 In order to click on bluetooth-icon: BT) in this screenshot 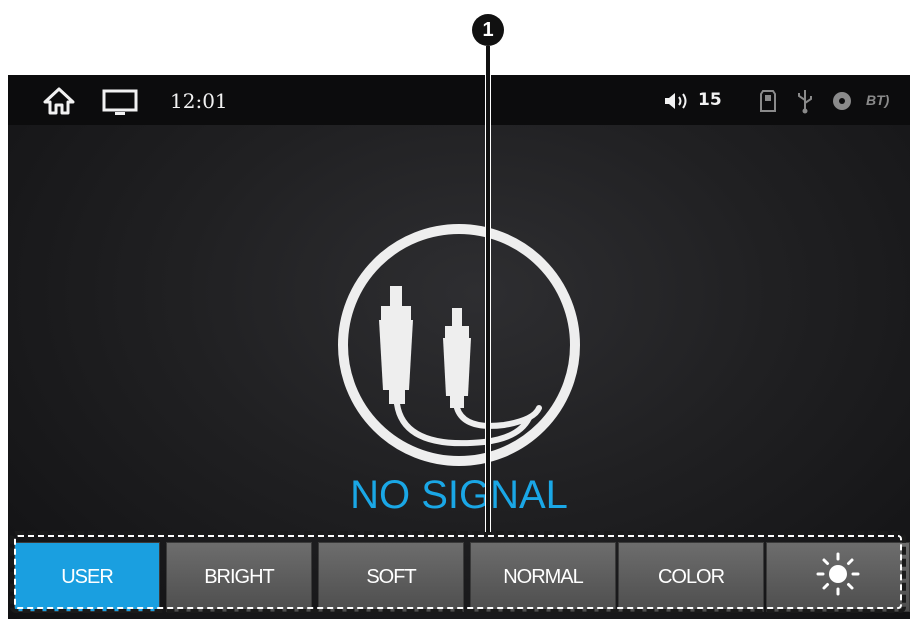, I will do `click(878, 100)`.